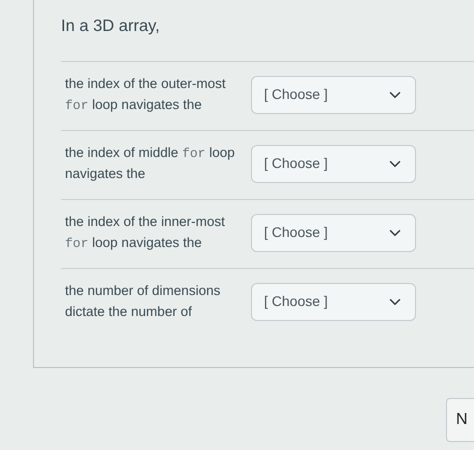 This screenshot has height=450, width=474. What do you see at coordinates (460, 420) in the screenshot?
I see `next-button: N` at bounding box center [460, 420].